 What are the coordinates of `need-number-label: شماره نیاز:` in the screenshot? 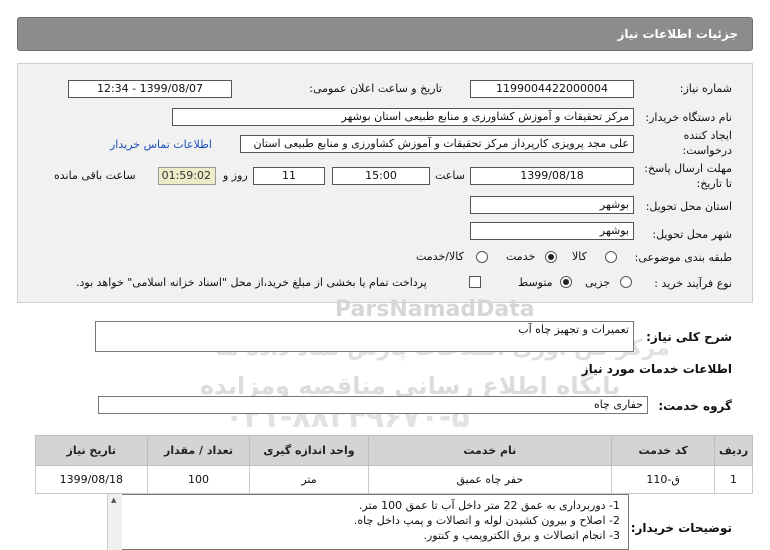 It's located at (705, 88).